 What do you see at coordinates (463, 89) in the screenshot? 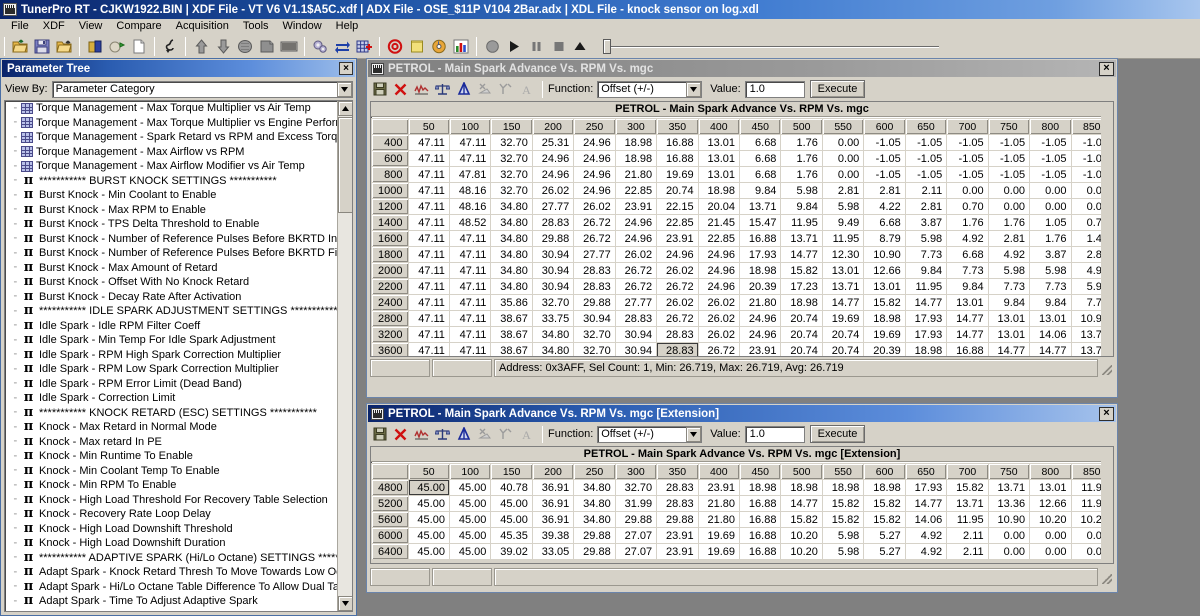
I see `compare-icon` at bounding box center [463, 89].